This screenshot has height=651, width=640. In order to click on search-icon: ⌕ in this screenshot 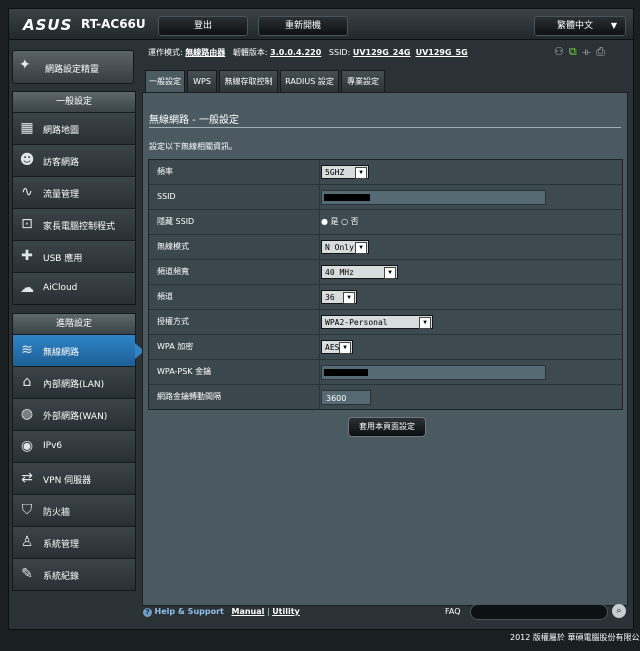, I will do `click(619, 611)`.